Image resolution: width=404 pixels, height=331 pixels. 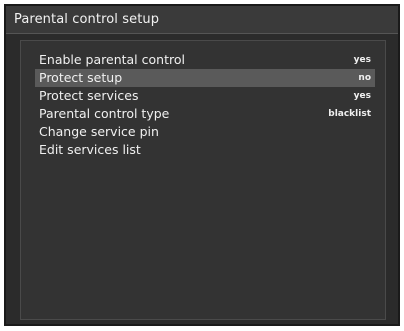 I want to click on menu-item-label: Protect setup, so click(x=81, y=77).